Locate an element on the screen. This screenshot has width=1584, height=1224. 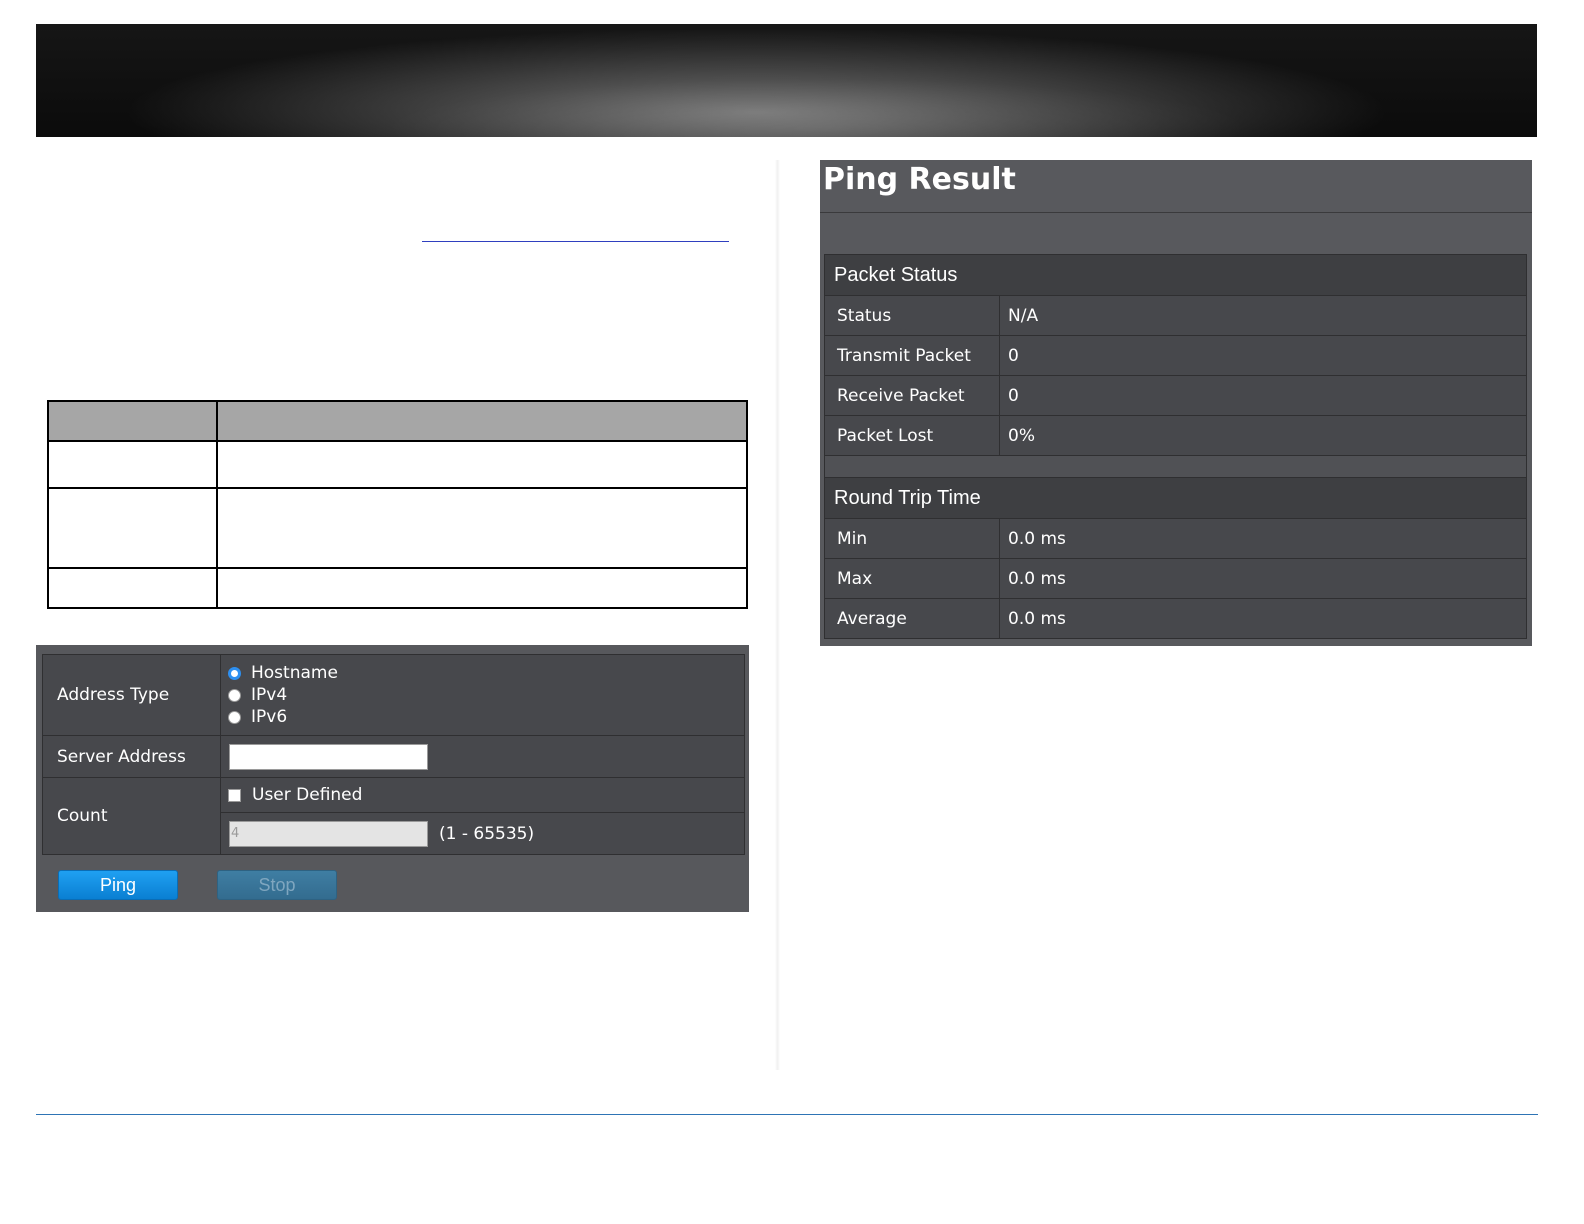
user-defined-checkbox-row: User Defined is located at coordinates (482, 795).